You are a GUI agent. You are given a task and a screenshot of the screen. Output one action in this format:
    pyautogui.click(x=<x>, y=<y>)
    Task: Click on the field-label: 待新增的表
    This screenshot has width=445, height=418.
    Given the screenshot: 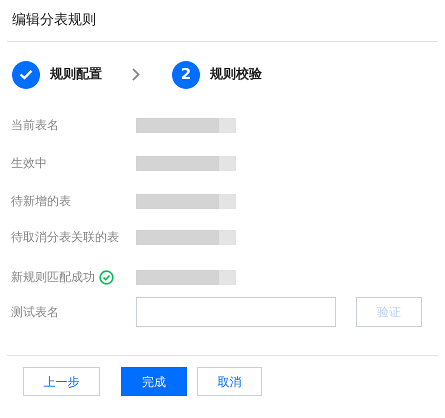 What is the action you would take?
    pyautogui.click(x=41, y=201)
    